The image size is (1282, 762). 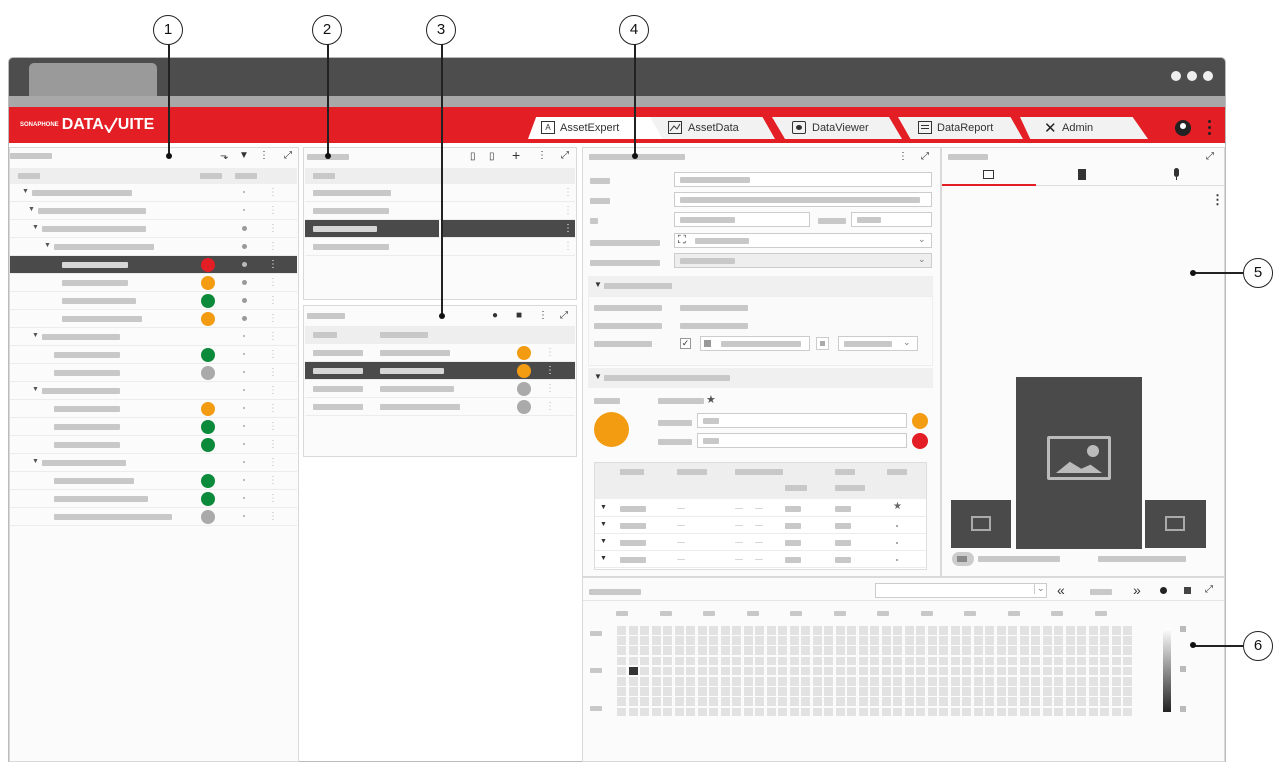 I want to click on status-dot, so click(x=208, y=481).